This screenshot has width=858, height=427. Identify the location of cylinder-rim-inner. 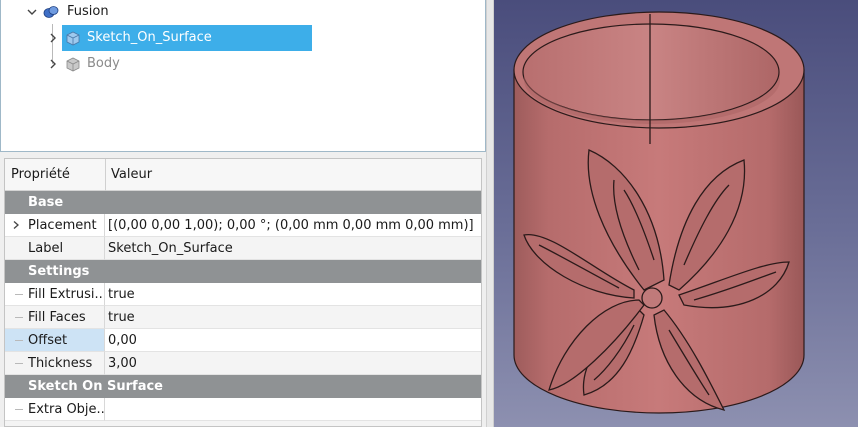
(651, 72).